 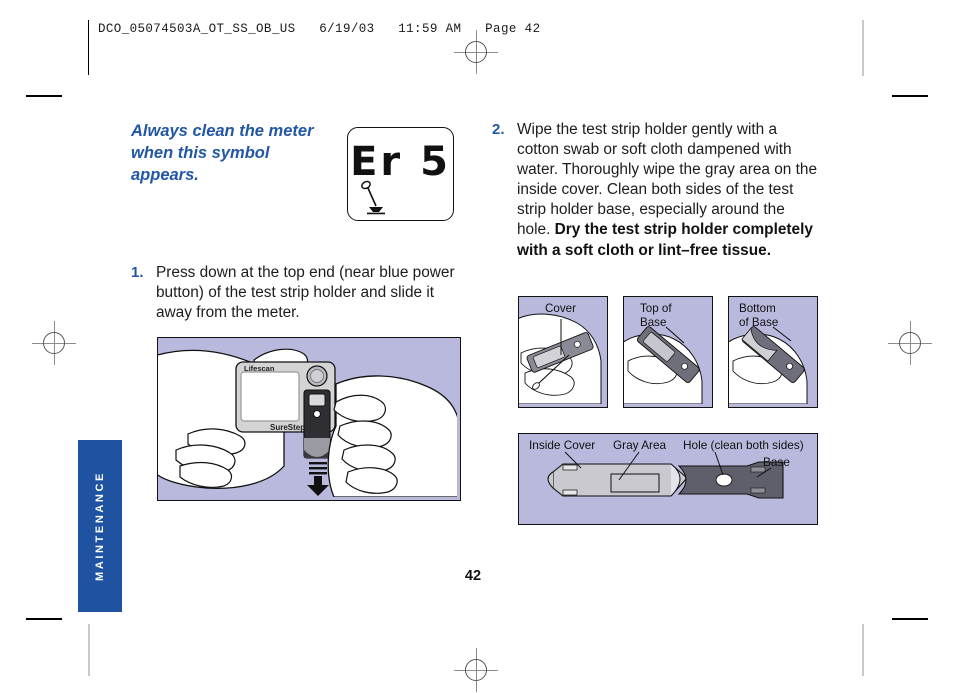 I want to click on figure-meter-removal: Lifescan SureStep, so click(x=309, y=419).